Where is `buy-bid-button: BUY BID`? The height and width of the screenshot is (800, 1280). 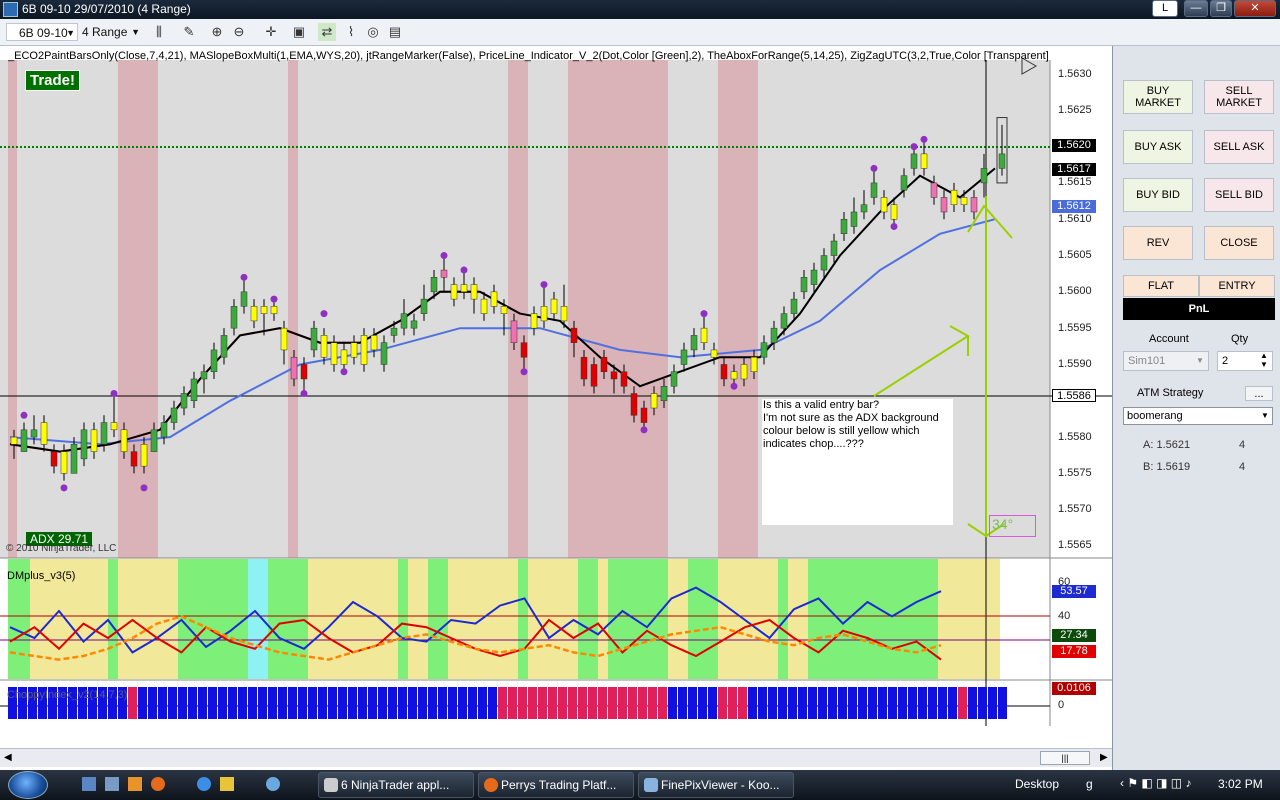 buy-bid-button: BUY BID is located at coordinates (1158, 195).